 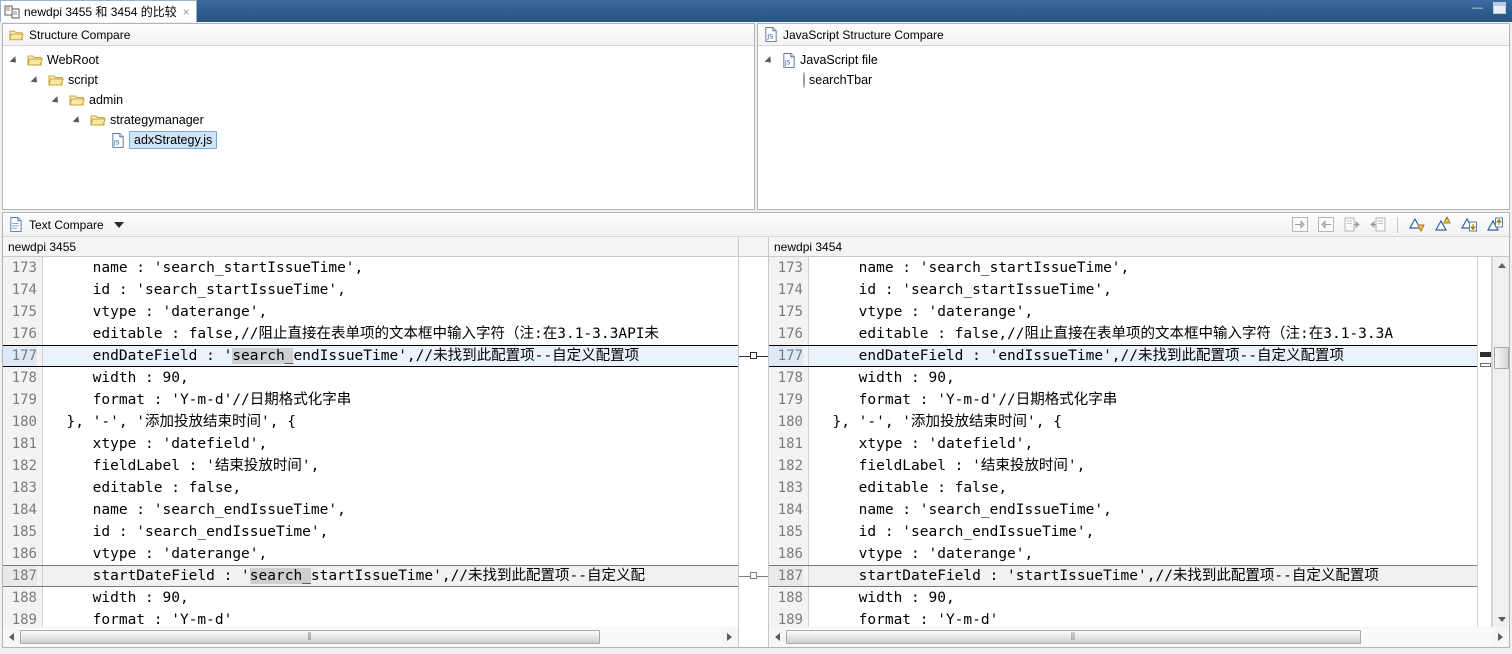 What do you see at coordinates (1501, 358) in the screenshot?
I see `vertical-scrollbar-thumb` at bounding box center [1501, 358].